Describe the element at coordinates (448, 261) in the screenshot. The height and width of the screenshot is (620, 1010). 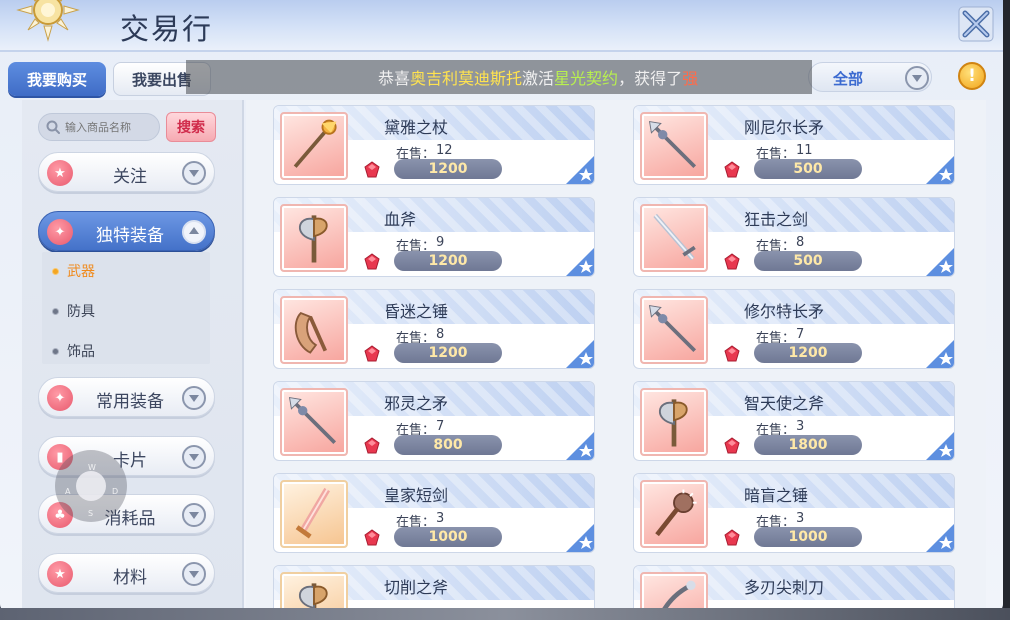
I see `item-price: 1200` at that location.